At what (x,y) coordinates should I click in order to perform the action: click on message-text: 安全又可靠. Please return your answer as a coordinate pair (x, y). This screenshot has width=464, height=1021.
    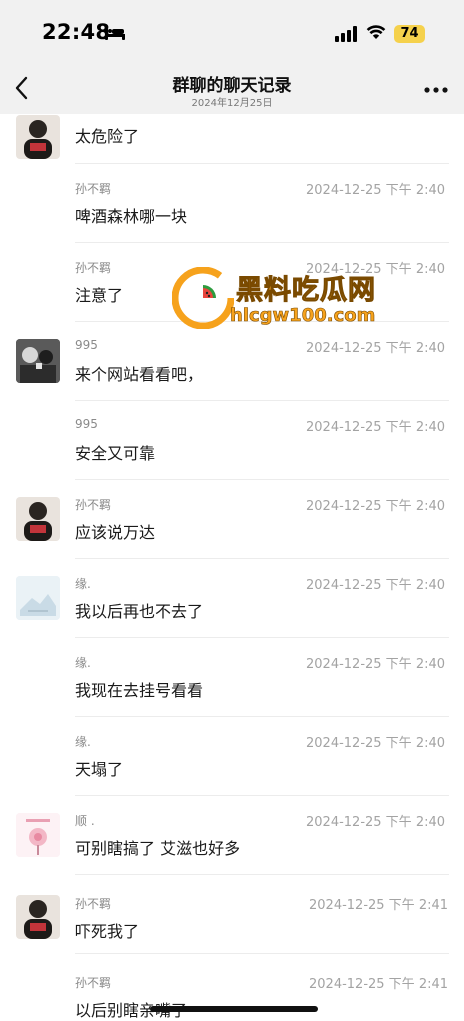
    Looking at the image, I should click on (115, 453).